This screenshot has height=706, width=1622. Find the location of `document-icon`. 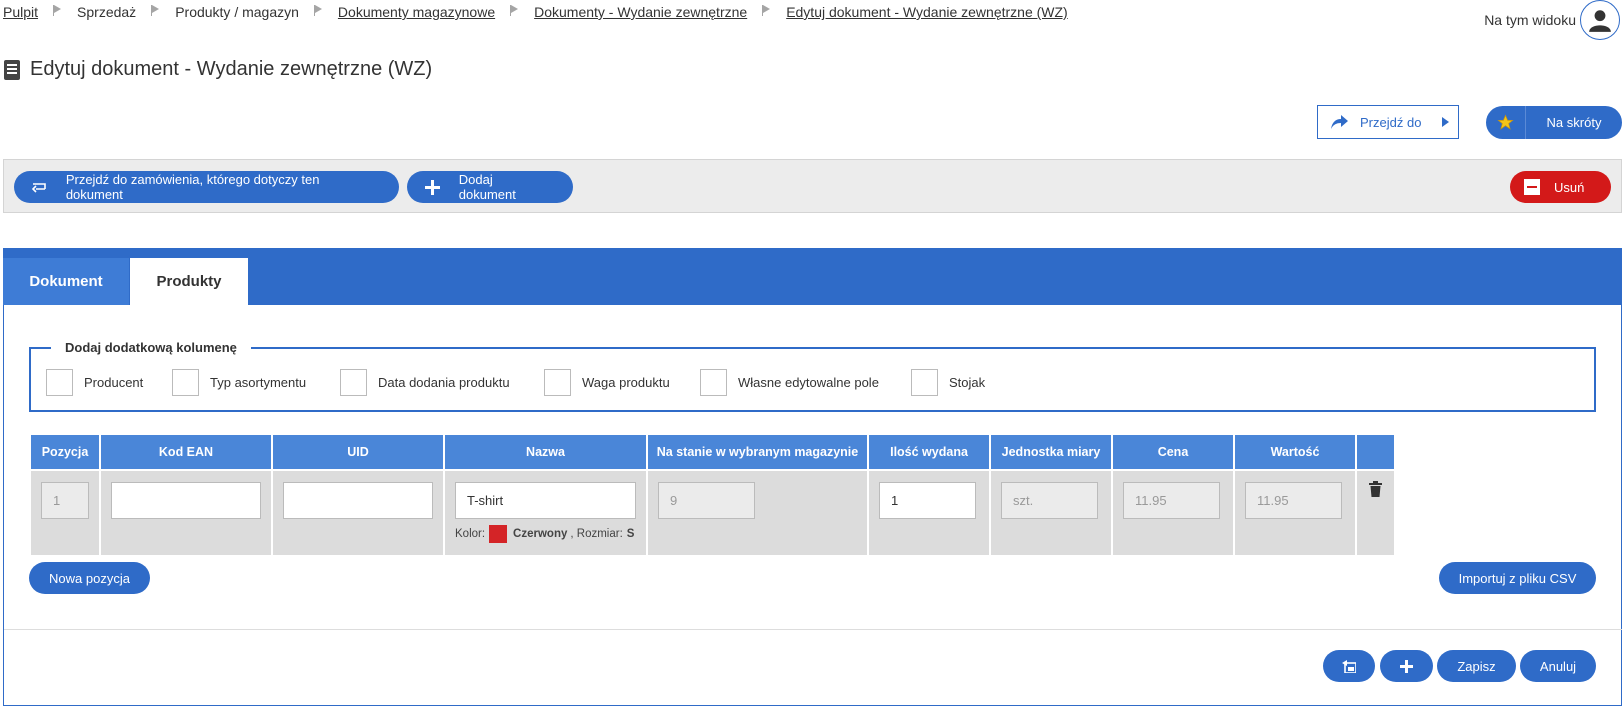

document-icon is located at coordinates (12, 69).